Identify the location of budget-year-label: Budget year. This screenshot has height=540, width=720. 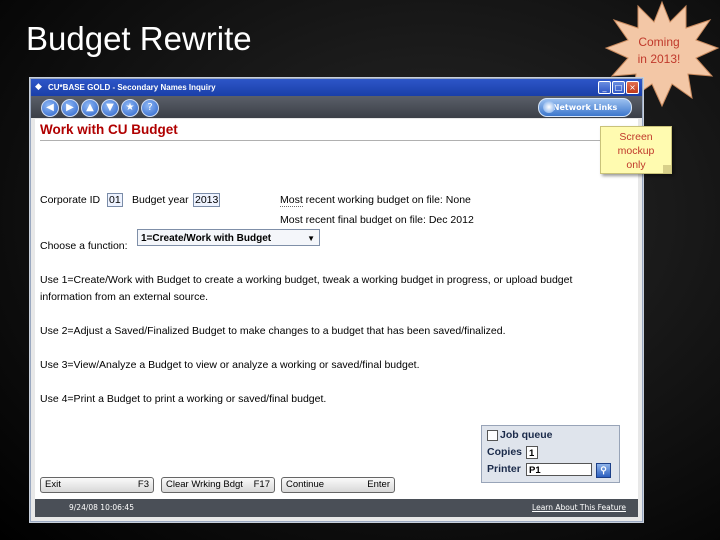
(160, 200).